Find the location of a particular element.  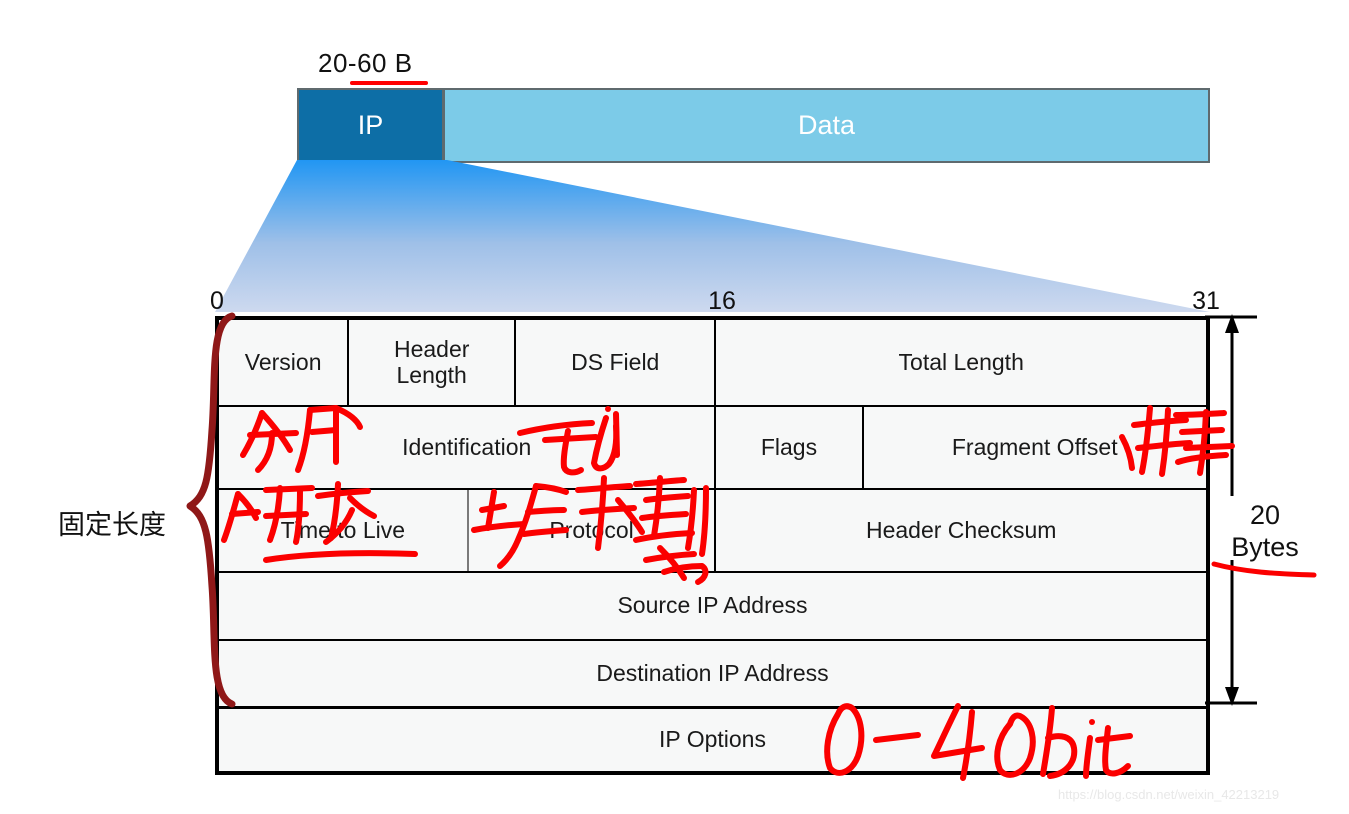

watermark: https://blog.csdn.net/weixin_42213219 is located at coordinates (1169, 794).